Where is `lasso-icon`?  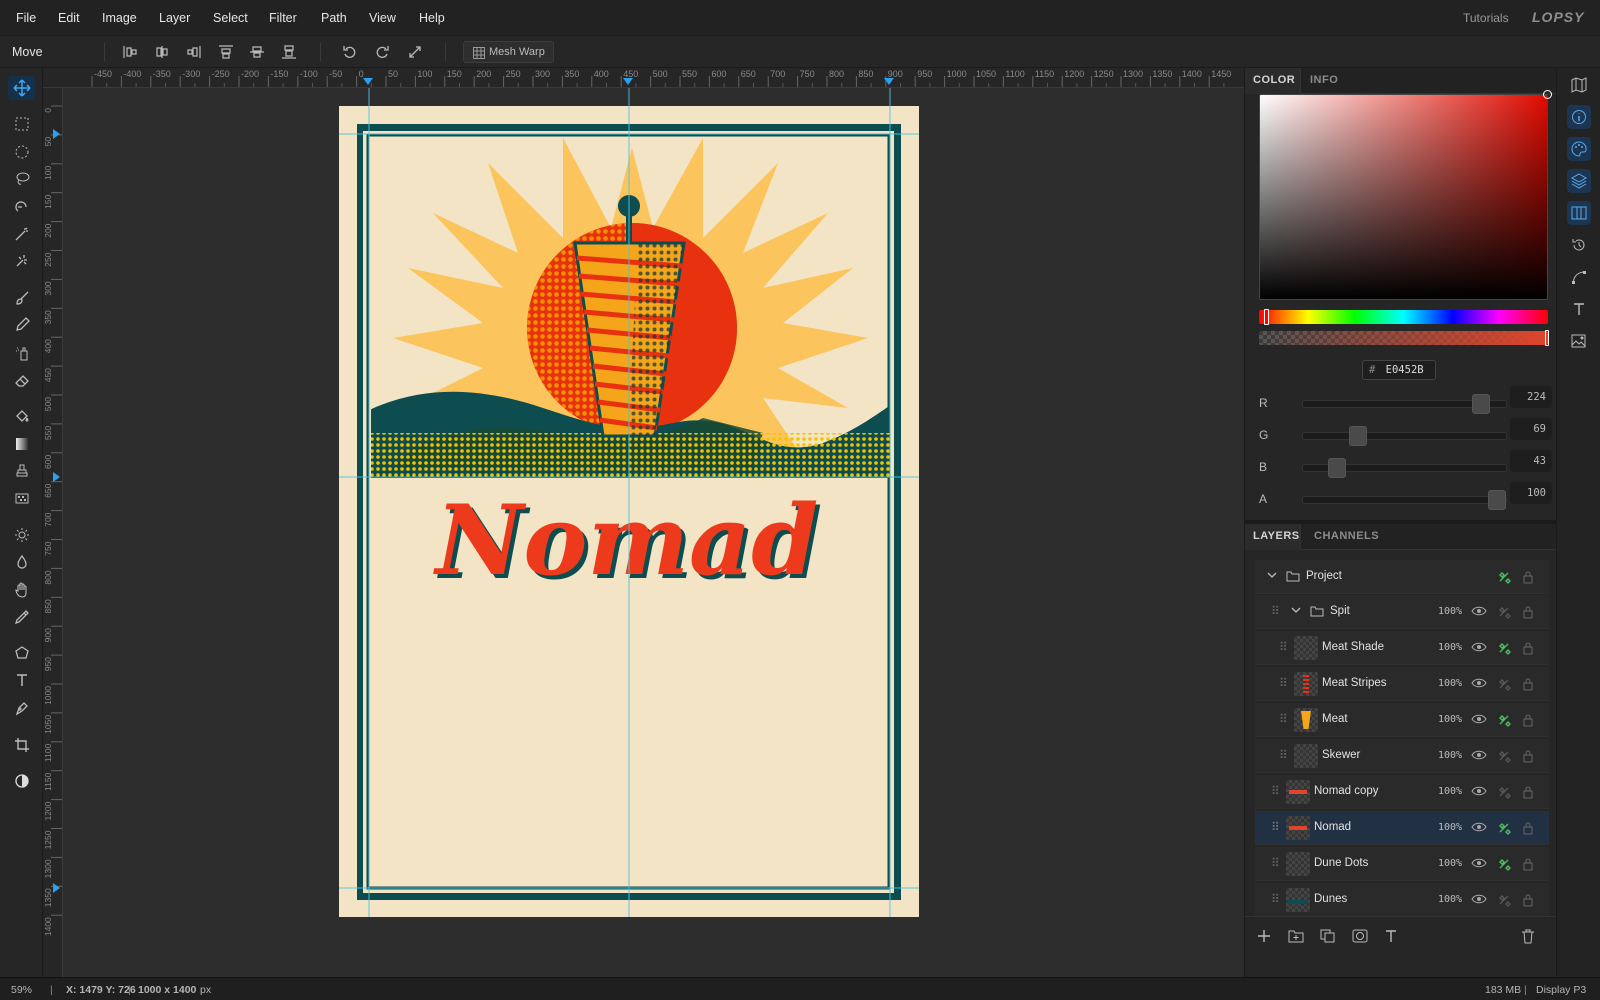 lasso-icon is located at coordinates (21, 179).